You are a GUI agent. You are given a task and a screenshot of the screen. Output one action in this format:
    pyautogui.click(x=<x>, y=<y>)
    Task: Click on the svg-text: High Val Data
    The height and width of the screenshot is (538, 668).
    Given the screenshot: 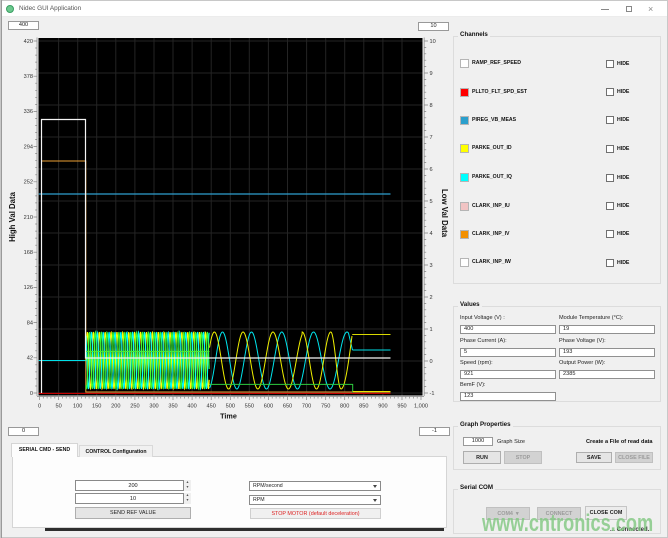 What is the action you would take?
    pyautogui.click(x=12, y=216)
    